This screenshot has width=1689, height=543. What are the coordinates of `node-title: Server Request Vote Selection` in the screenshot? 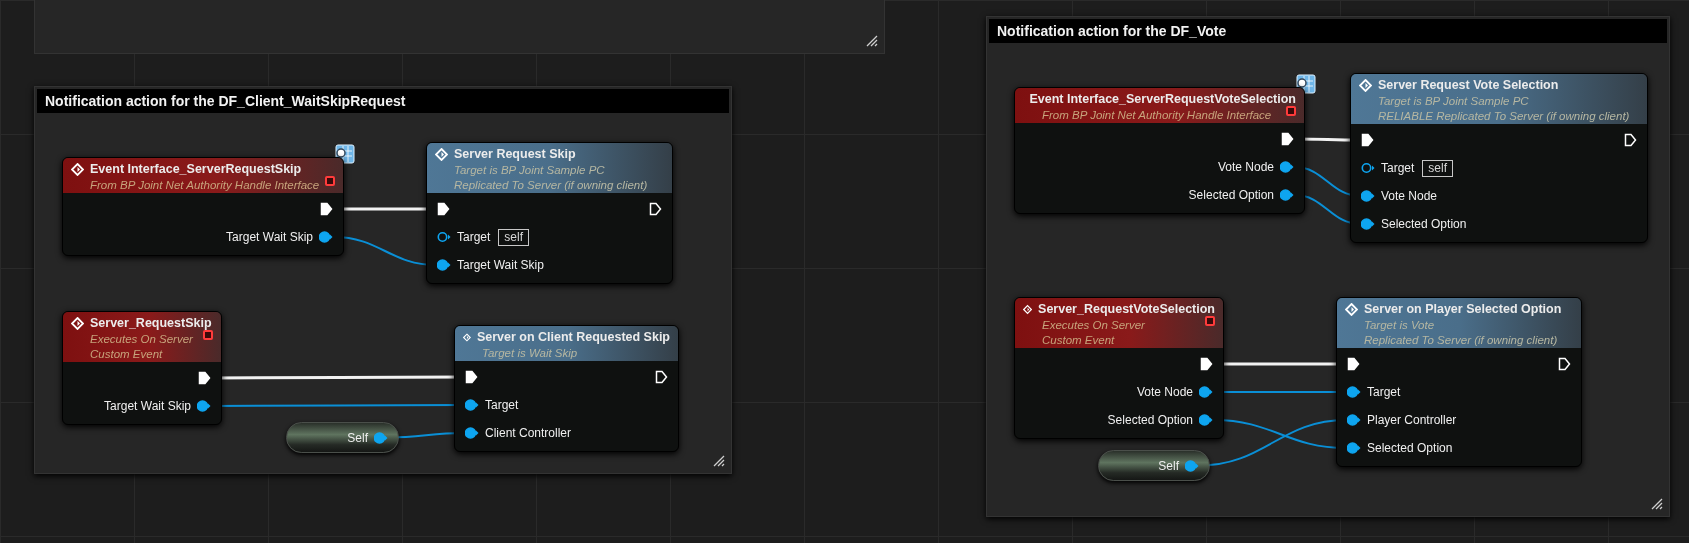 It's located at (1468, 85).